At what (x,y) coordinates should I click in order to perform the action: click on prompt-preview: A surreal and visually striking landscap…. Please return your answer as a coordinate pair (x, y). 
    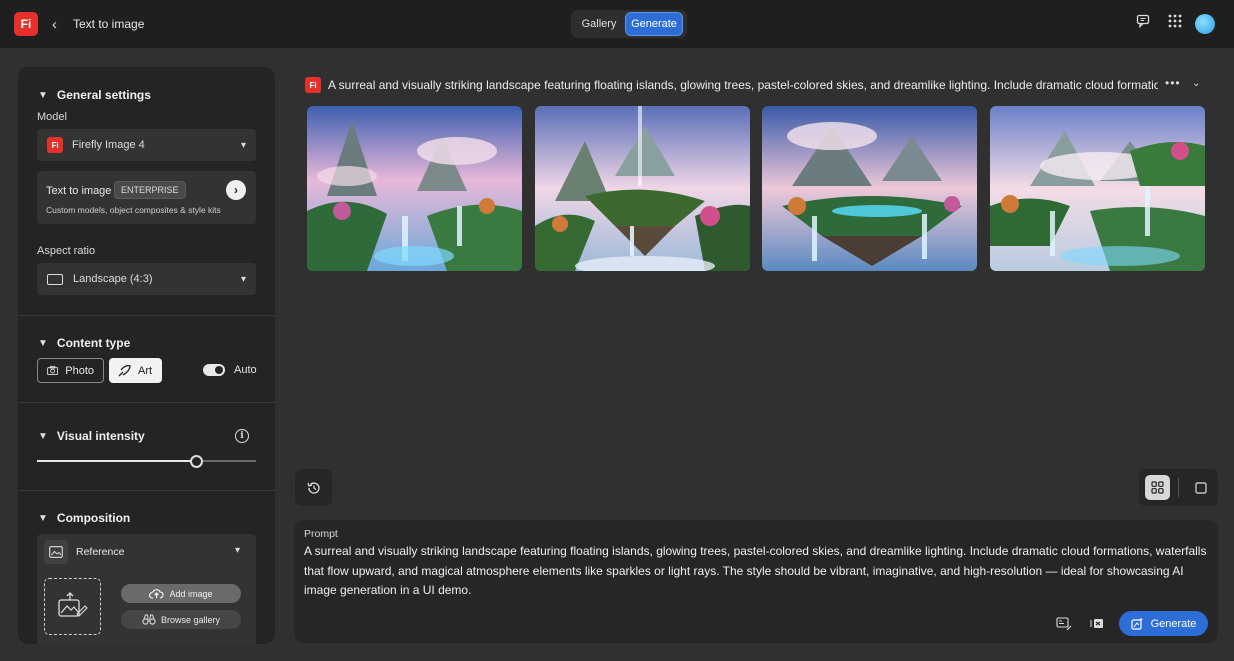
    Looking at the image, I should click on (743, 85).